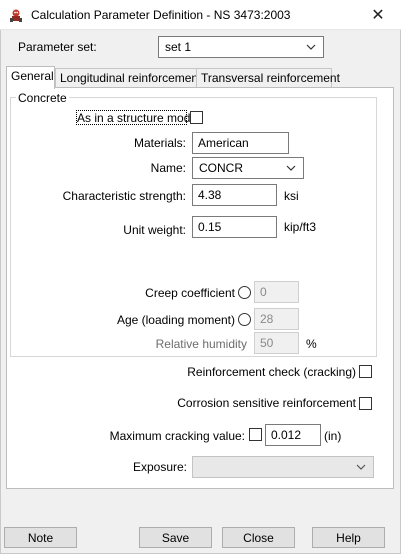 The image size is (401, 554). I want to click on close-button-label: Close, so click(258, 537).